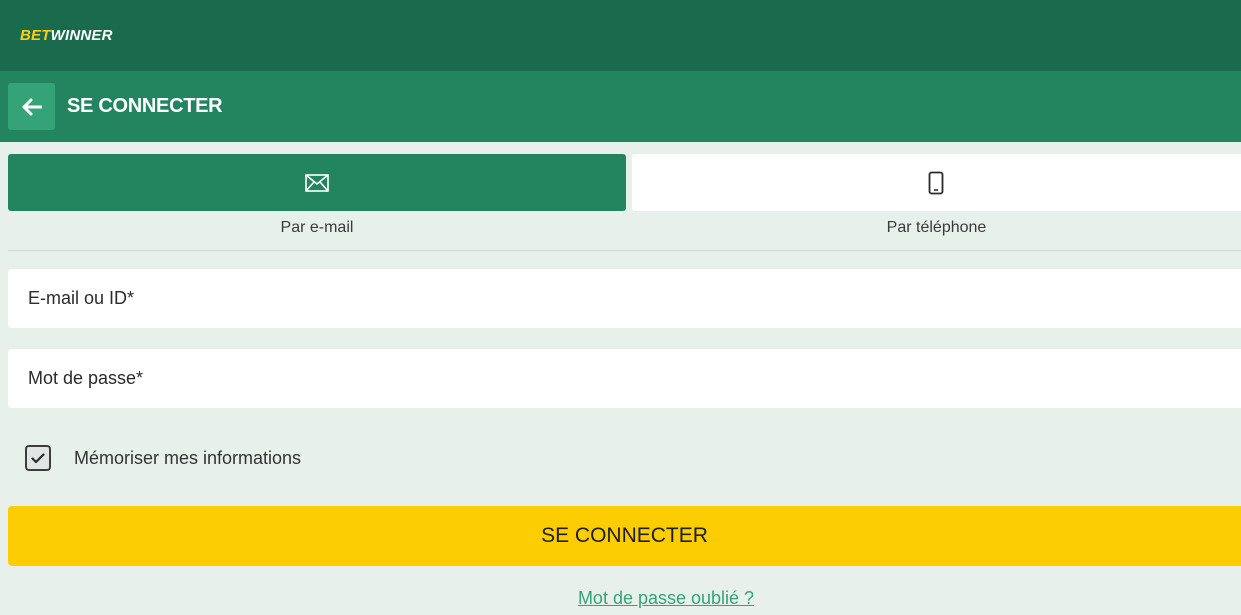 This screenshot has width=1241, height=615. What do you see at coordinates (633, 458) in the screenshot?
I see `remember-me: Mémoriser mes informations` at bounding box center [633, 458].